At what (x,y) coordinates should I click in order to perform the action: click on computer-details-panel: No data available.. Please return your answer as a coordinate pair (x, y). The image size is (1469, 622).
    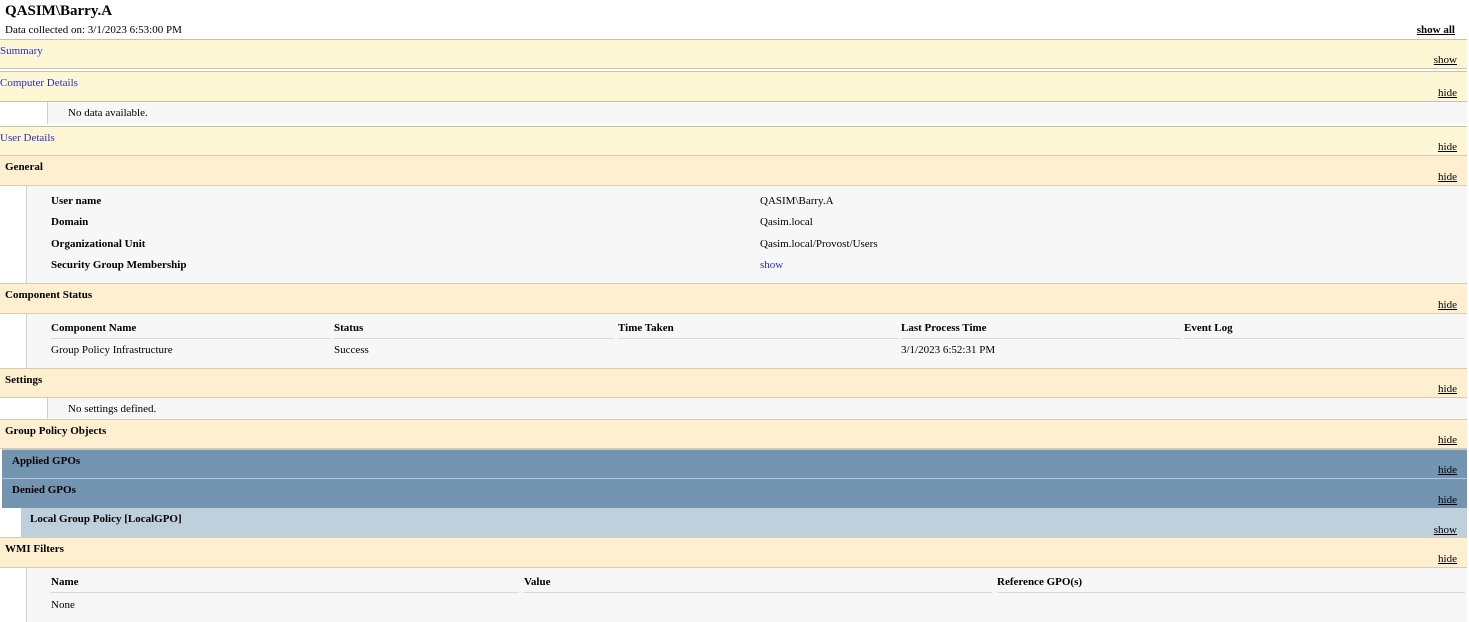
    Looking at the image, I should click on (757, 113).